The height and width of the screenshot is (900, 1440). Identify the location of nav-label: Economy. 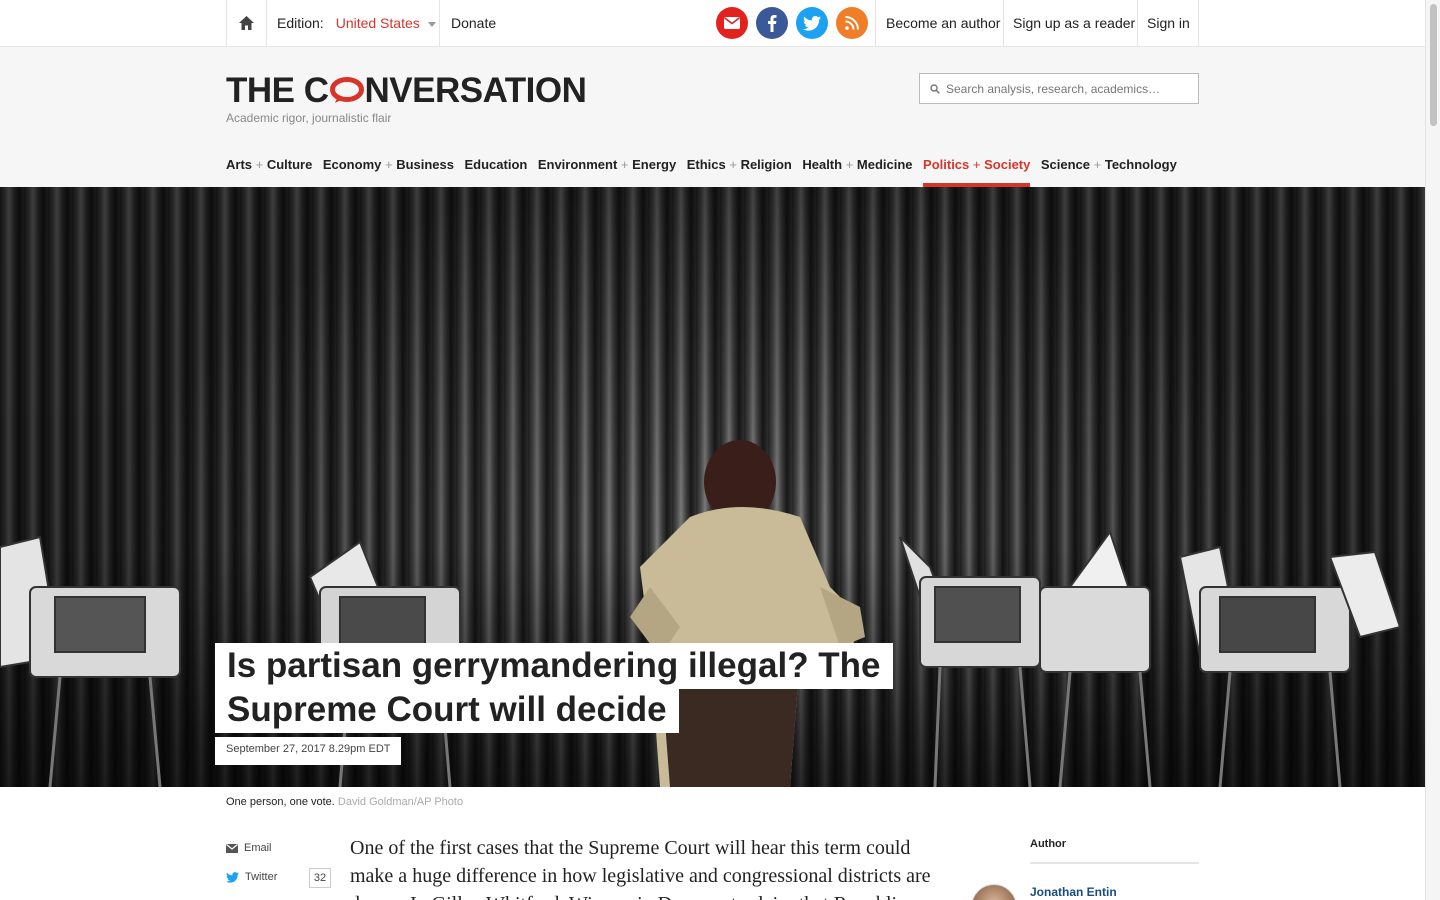
(352, 164).